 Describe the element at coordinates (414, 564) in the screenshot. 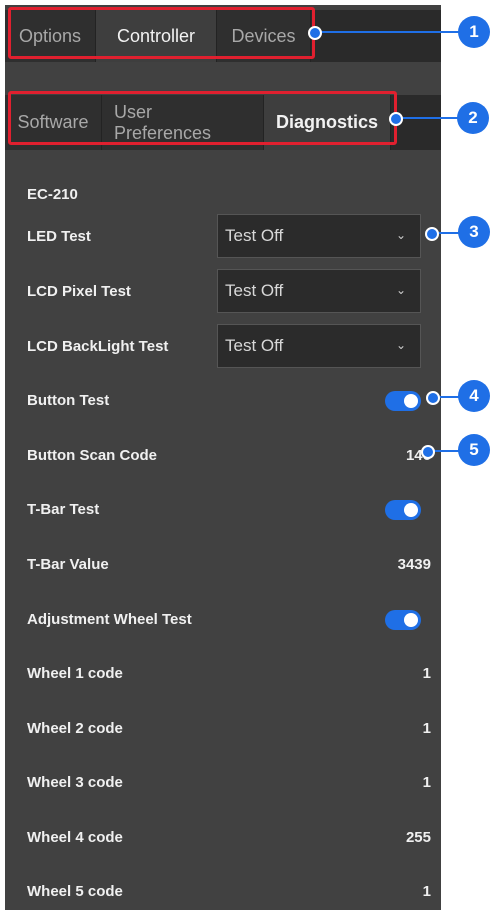

I see `tbar-value-value: 3439` at that location.